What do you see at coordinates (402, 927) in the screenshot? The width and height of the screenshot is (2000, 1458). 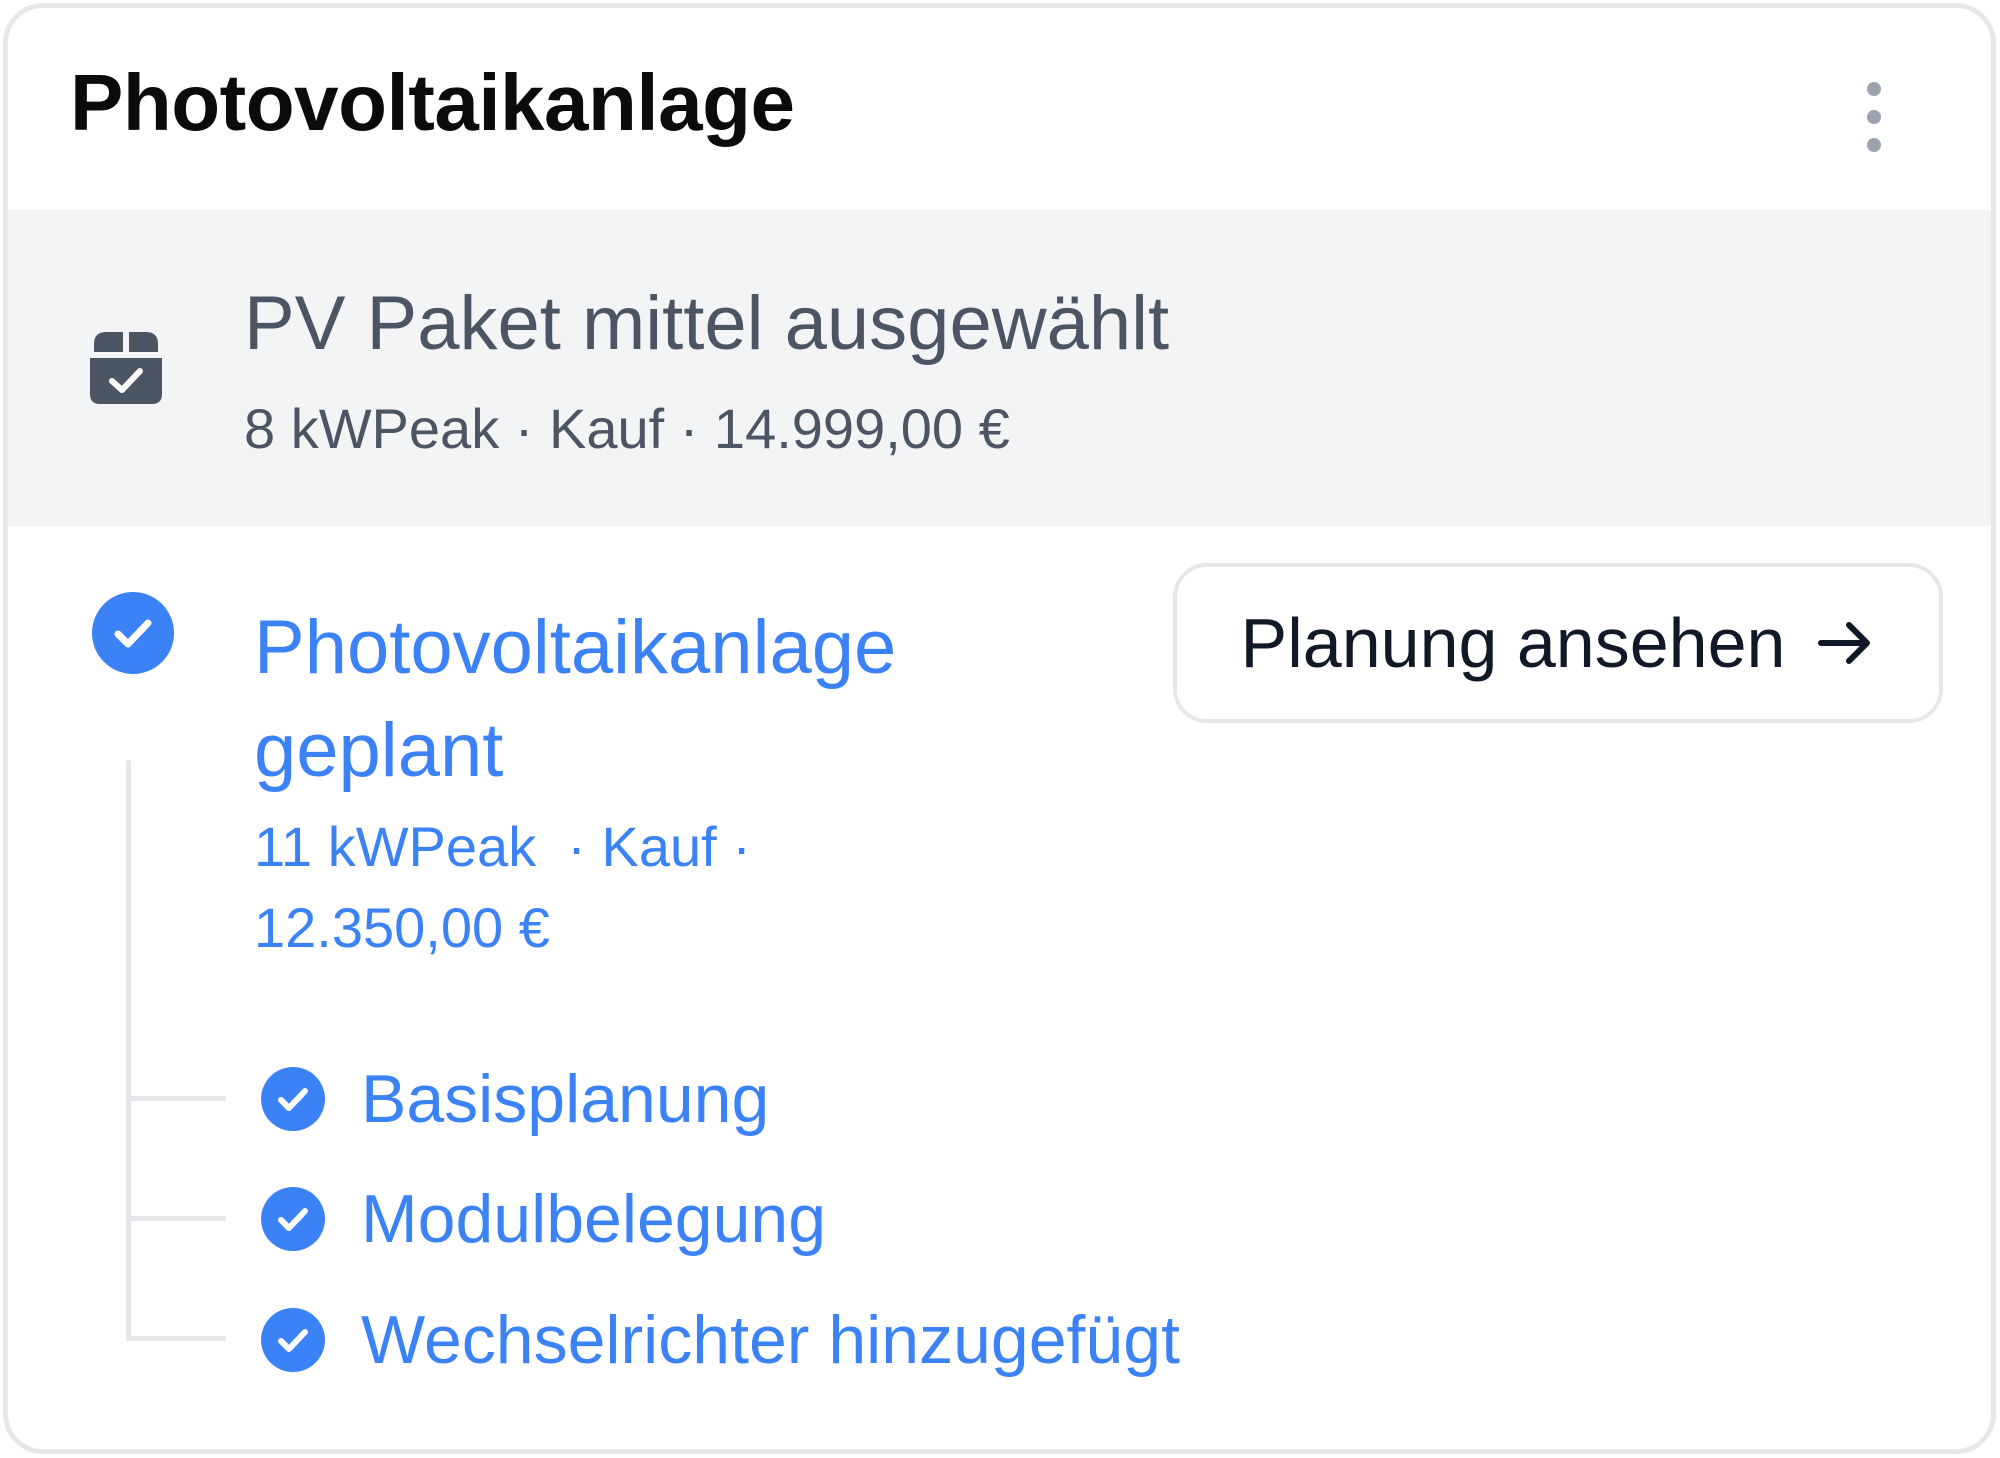 I see `planned-details-line: 12.350,00 €` at bounding box center [402, 927].